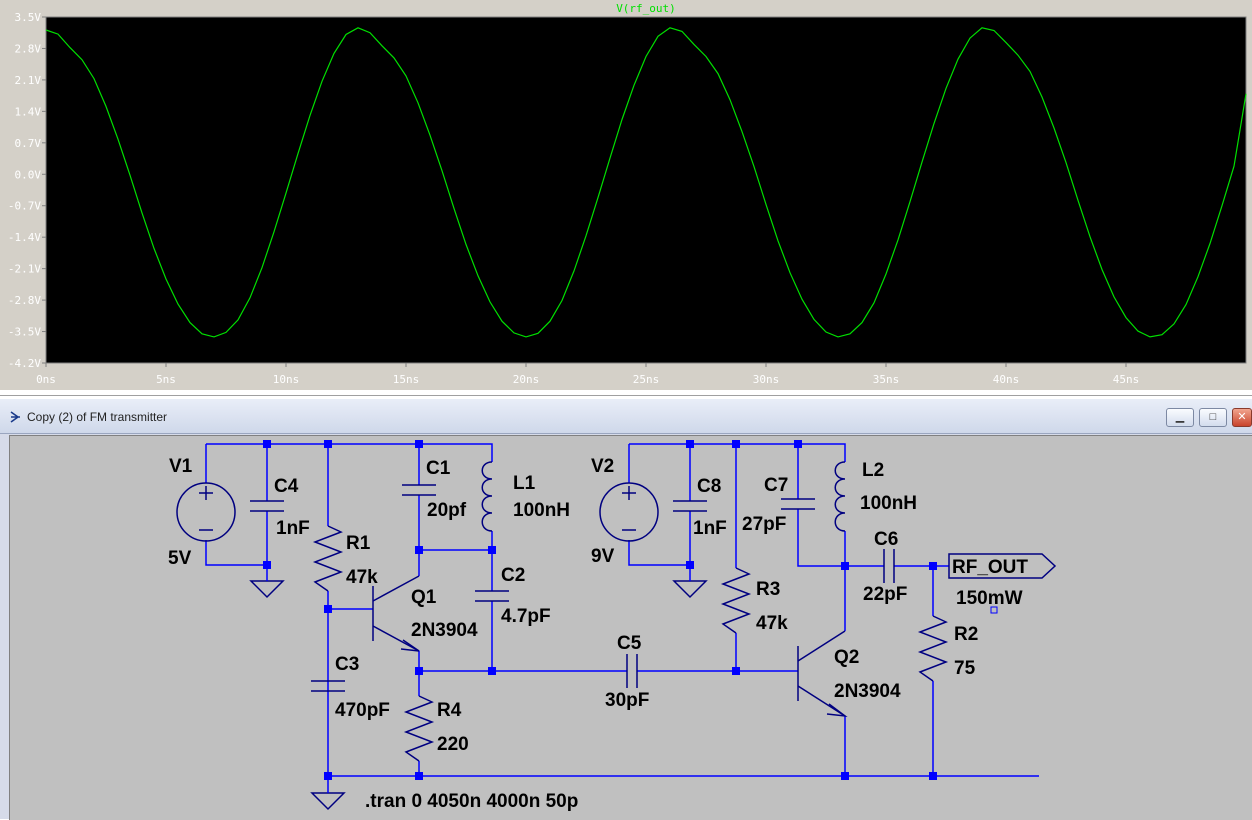 The image size is (1252, 820). What do you see at coordinates (1213, 417) in the screenshot?
I see `maximize-button: □` at bounding box center [1213, 417].